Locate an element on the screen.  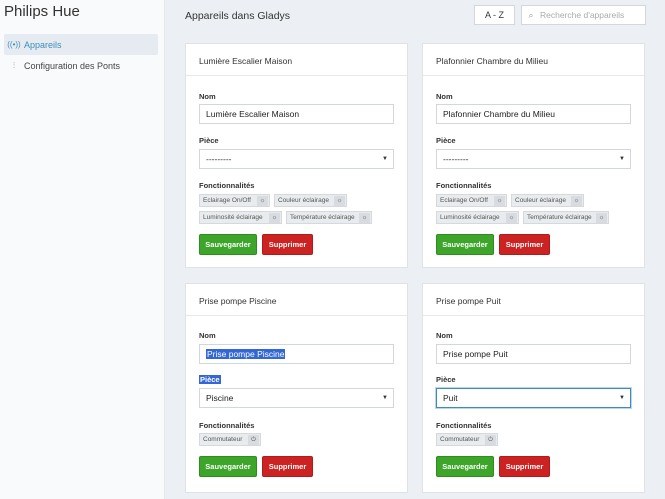
search-icon: ⌕ is located at coordinates (531, 14).